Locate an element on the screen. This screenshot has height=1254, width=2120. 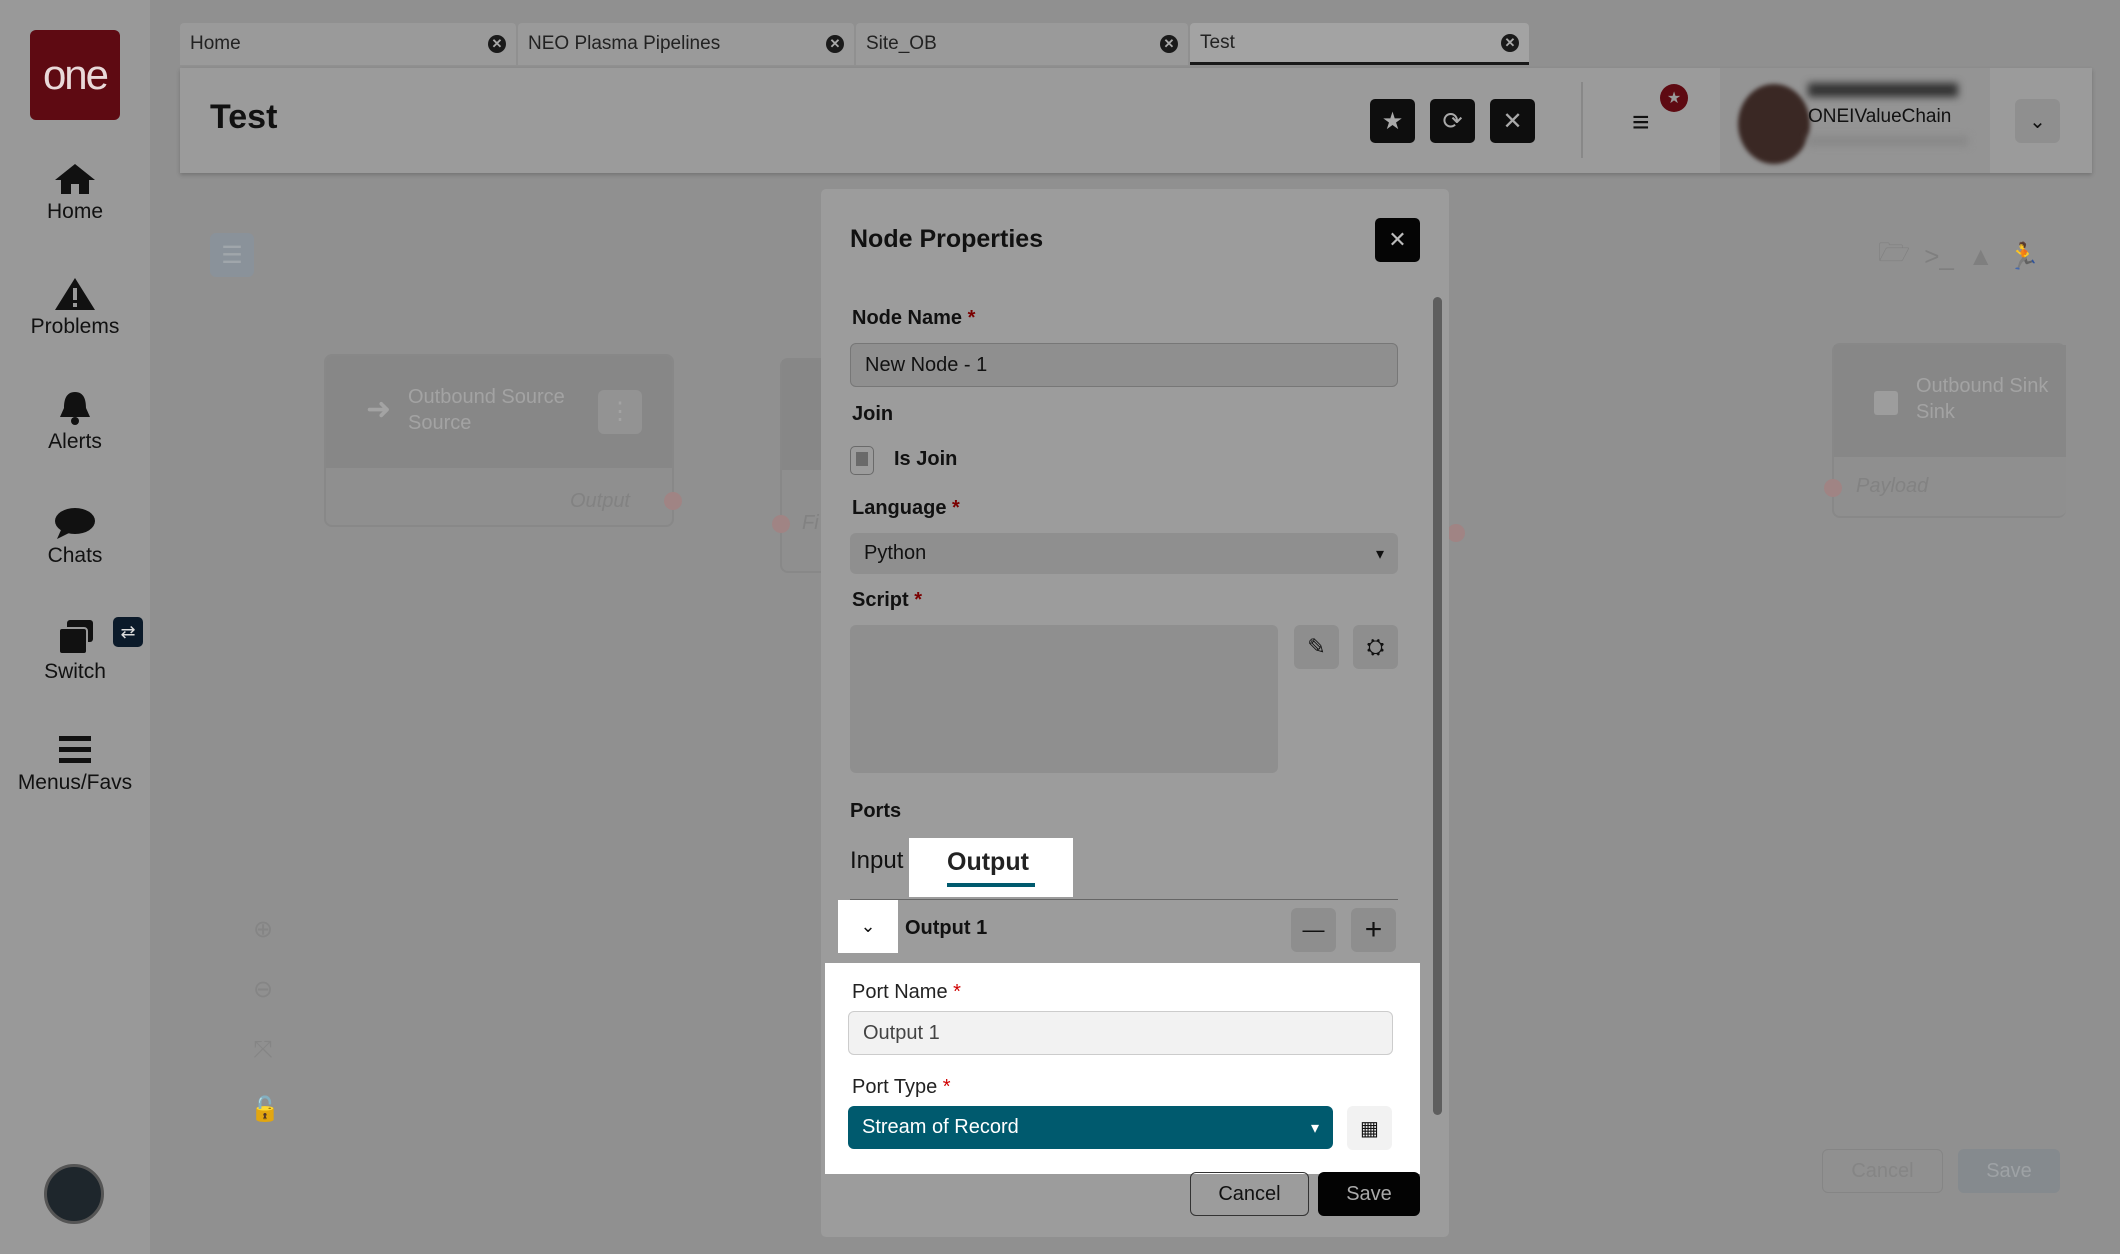
canvas-cancel-button: Cancel is located at coordinates (1882, 1171).